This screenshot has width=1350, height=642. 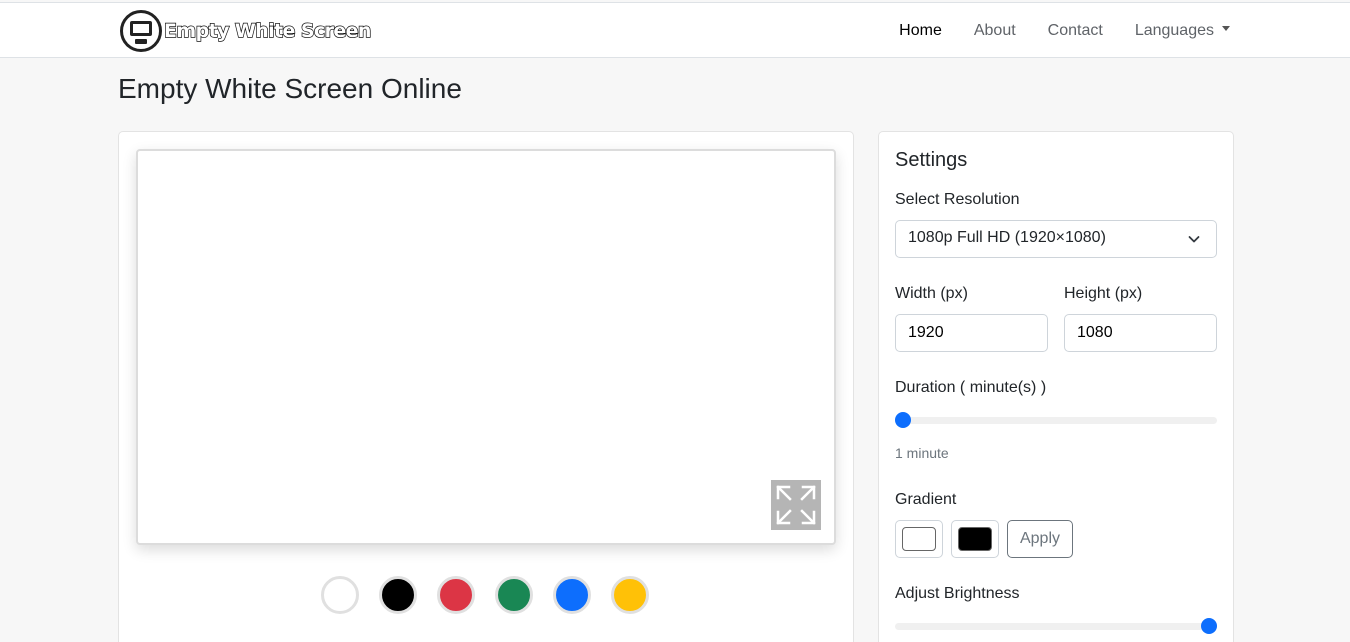 I want to click on gradient-start-swatch, so click(x=919, y=539).